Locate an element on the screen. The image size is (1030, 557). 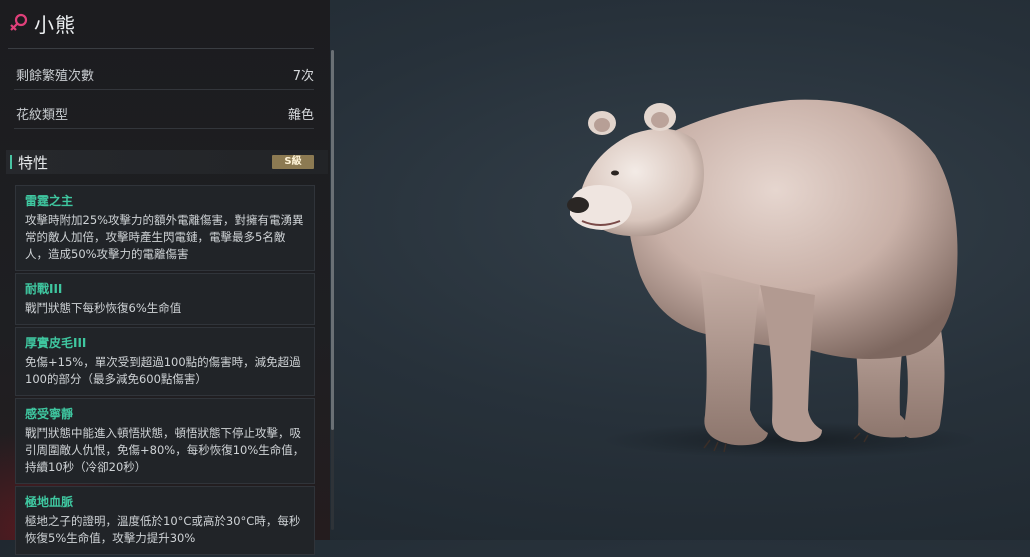
trait-name: 雷霆之主 is located at coordinates (49, 201).